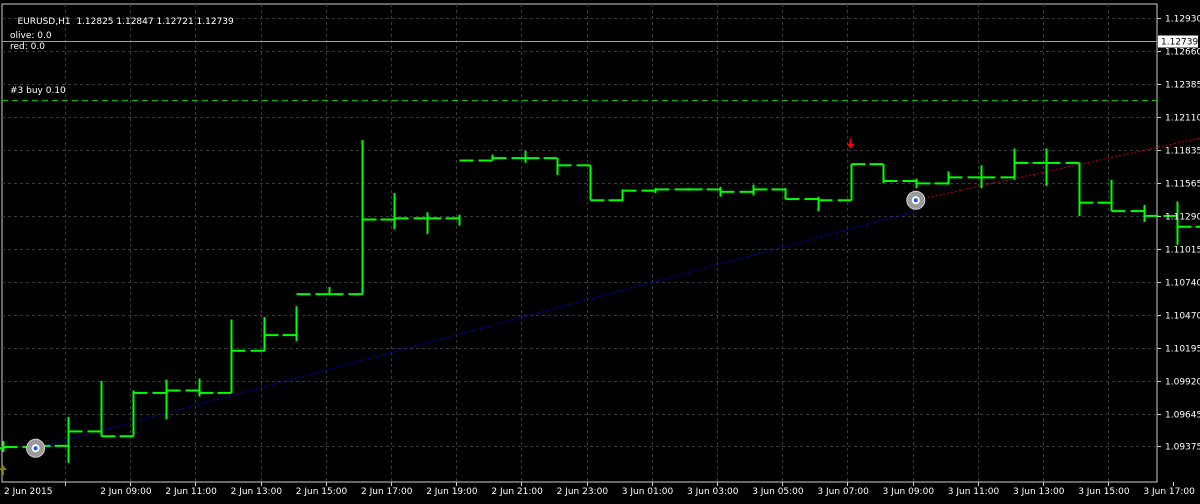  Describe the element at coordinates (1182, 86) in the screenshot. I see `price-tick-label: 1.12385` at that location.